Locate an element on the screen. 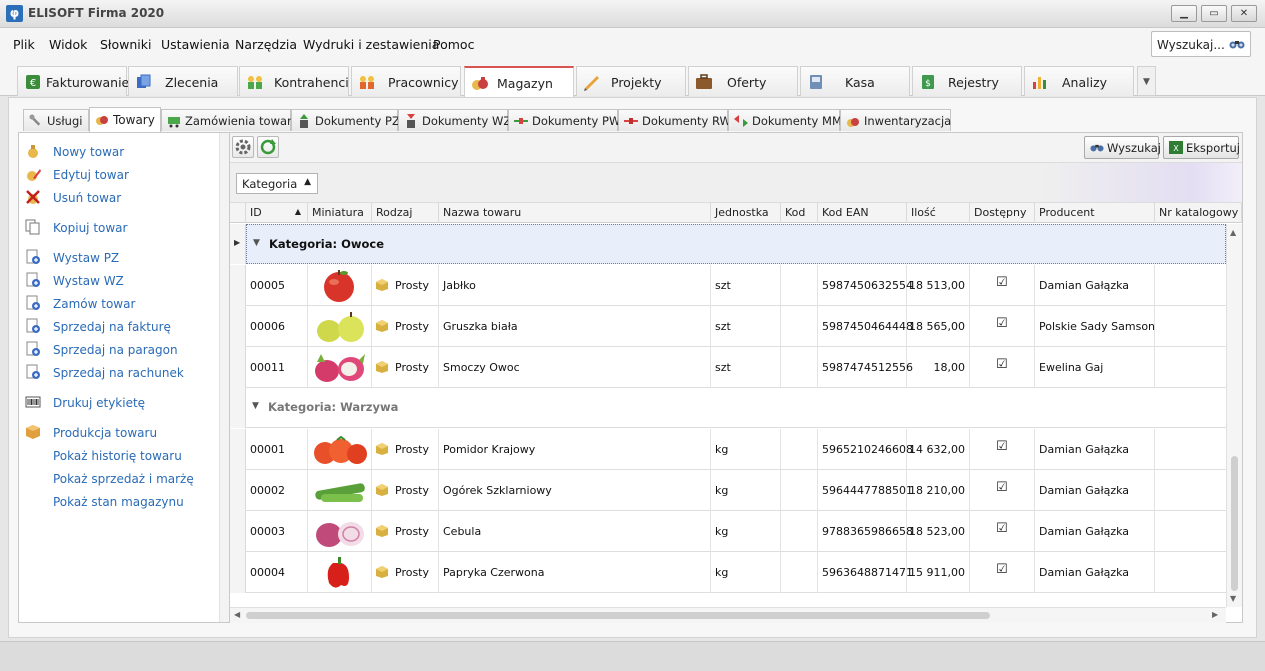  scroll-left-icon: ◀ is located at coordinates (237, 614).